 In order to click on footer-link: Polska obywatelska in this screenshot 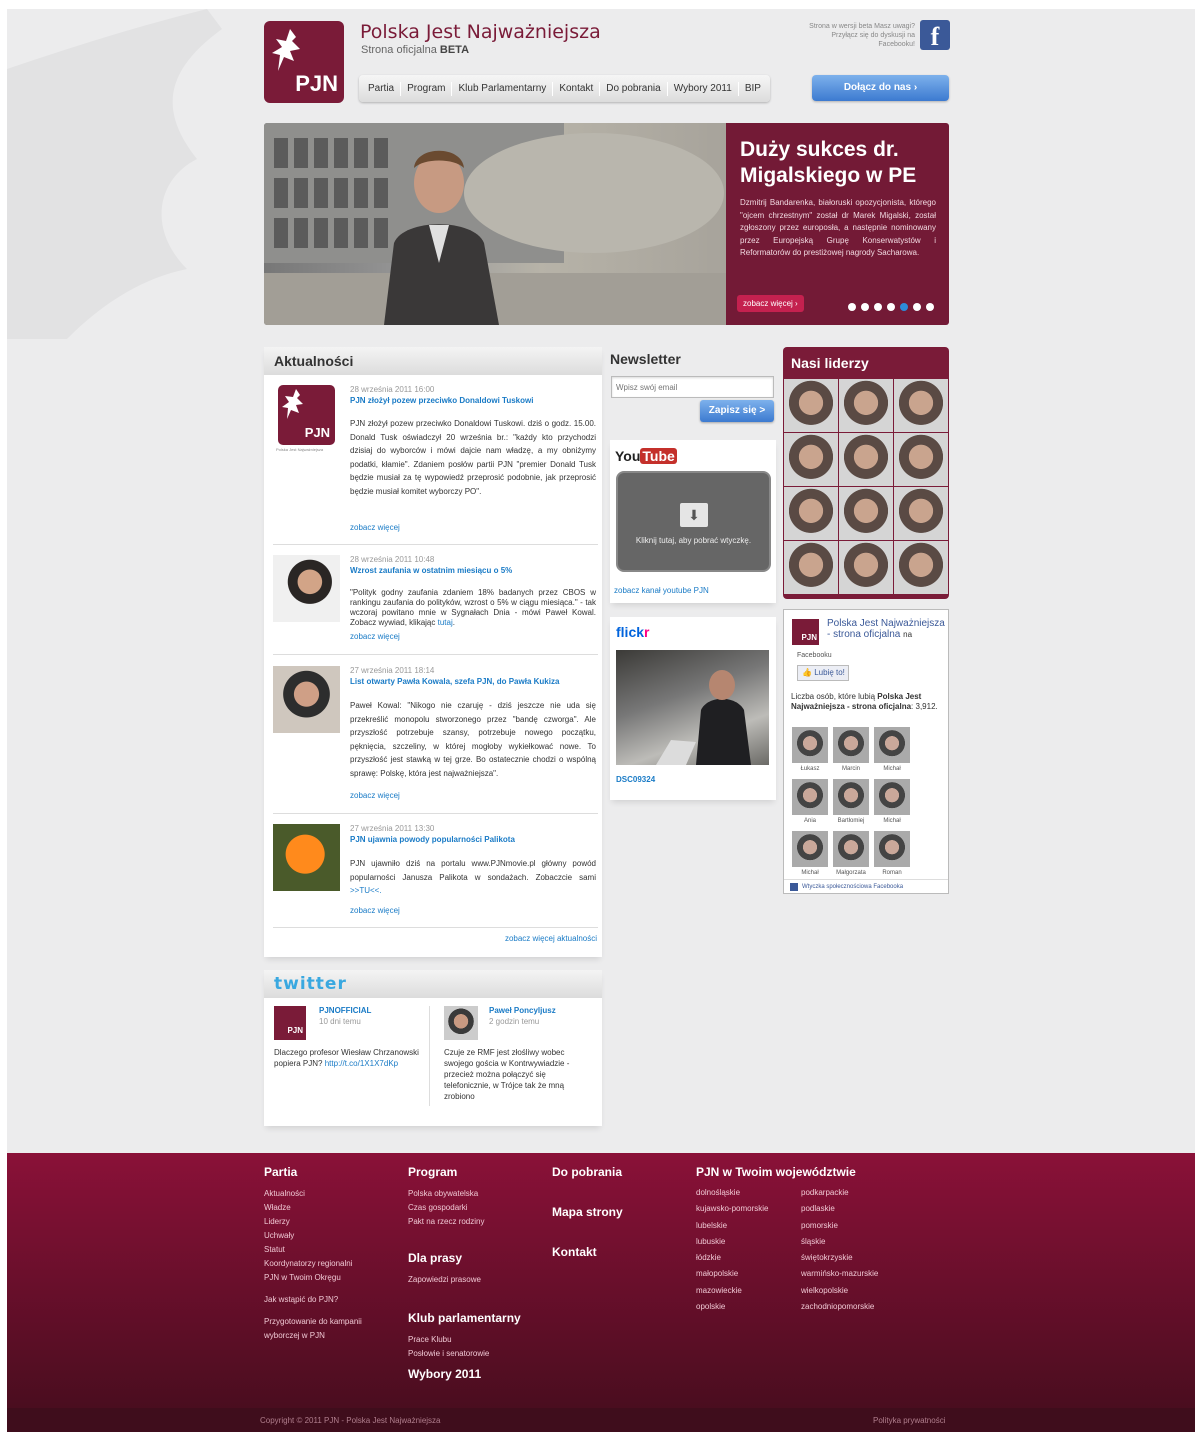, I will do `click(464, 1194)`.